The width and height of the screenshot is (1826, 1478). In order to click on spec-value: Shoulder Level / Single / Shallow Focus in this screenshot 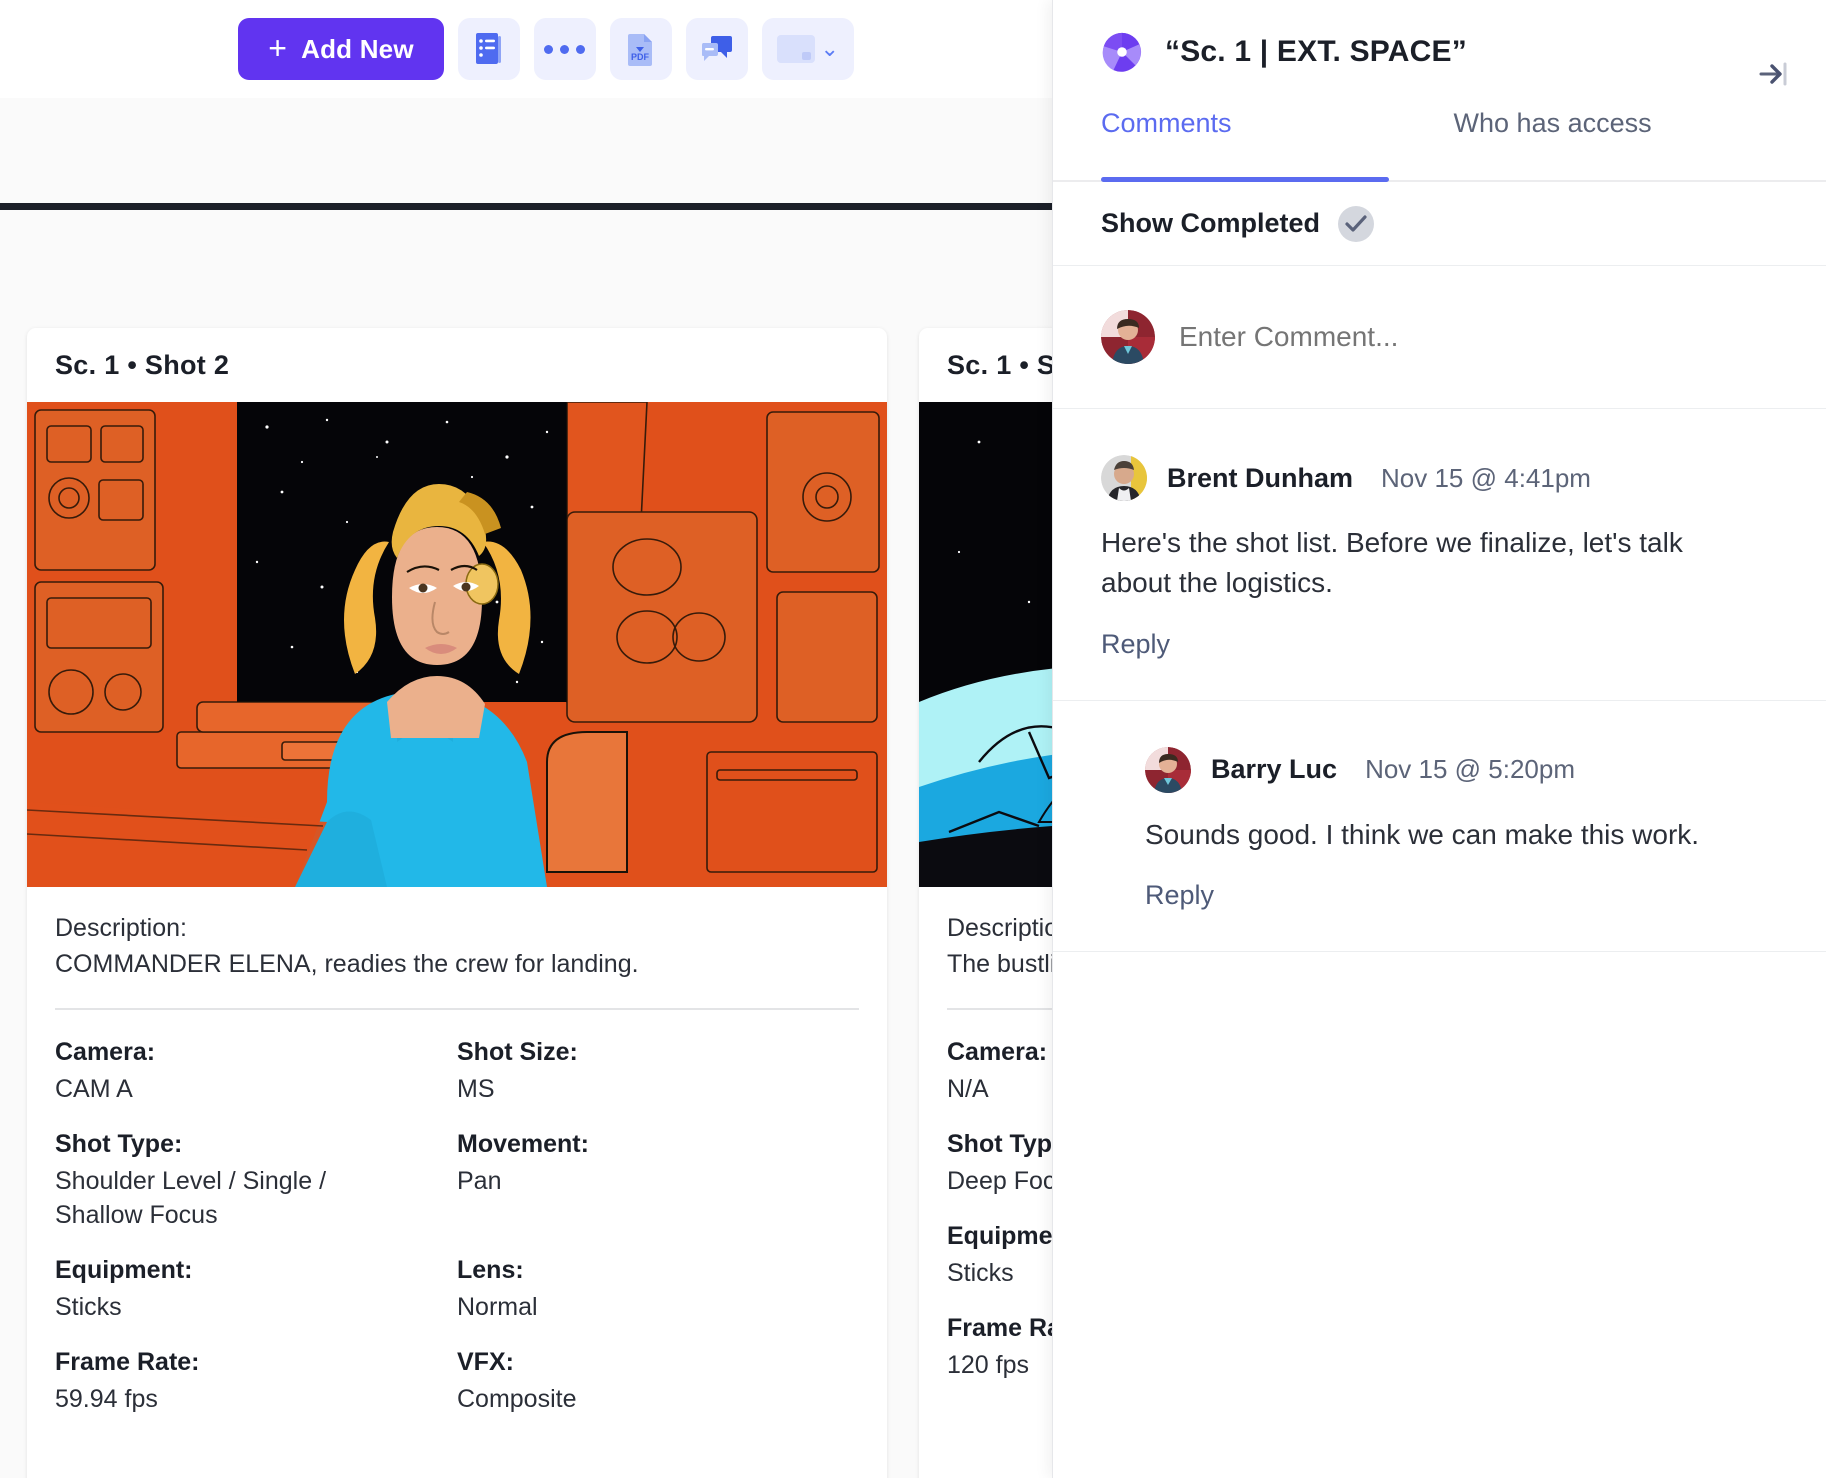, I will do `click(191, 1198)`.